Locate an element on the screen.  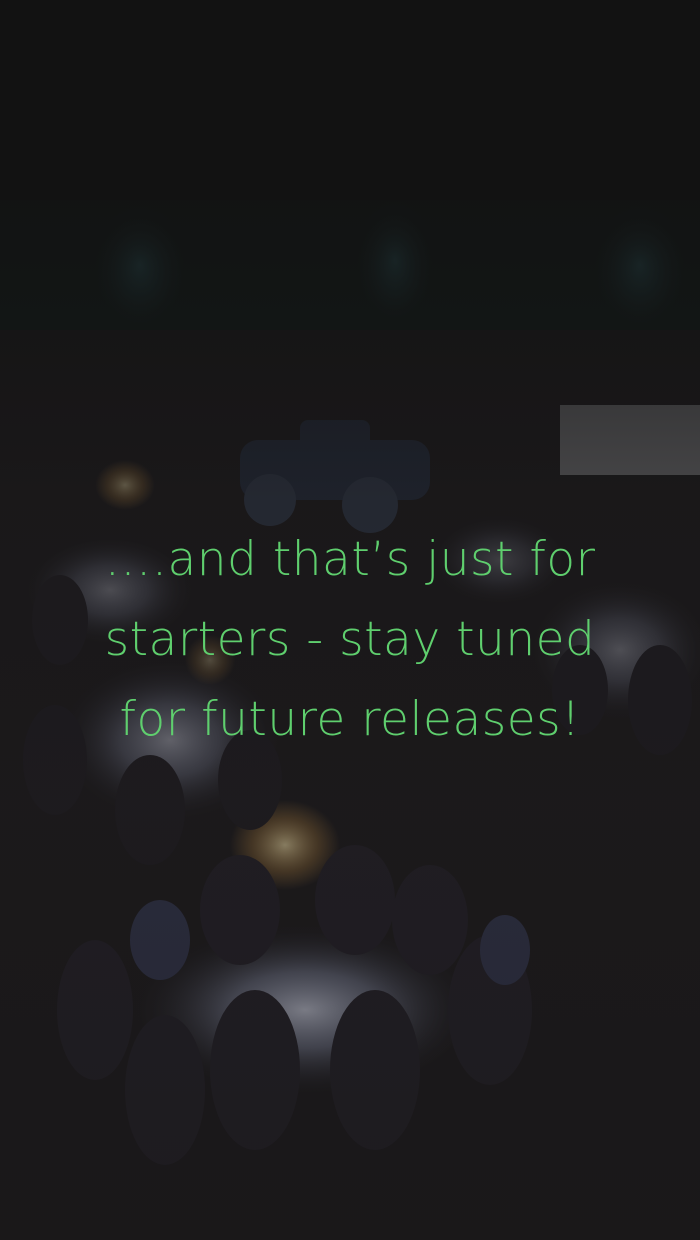
promo-message-line-1: ….and that’s just for is located at coordinates (350, 559).